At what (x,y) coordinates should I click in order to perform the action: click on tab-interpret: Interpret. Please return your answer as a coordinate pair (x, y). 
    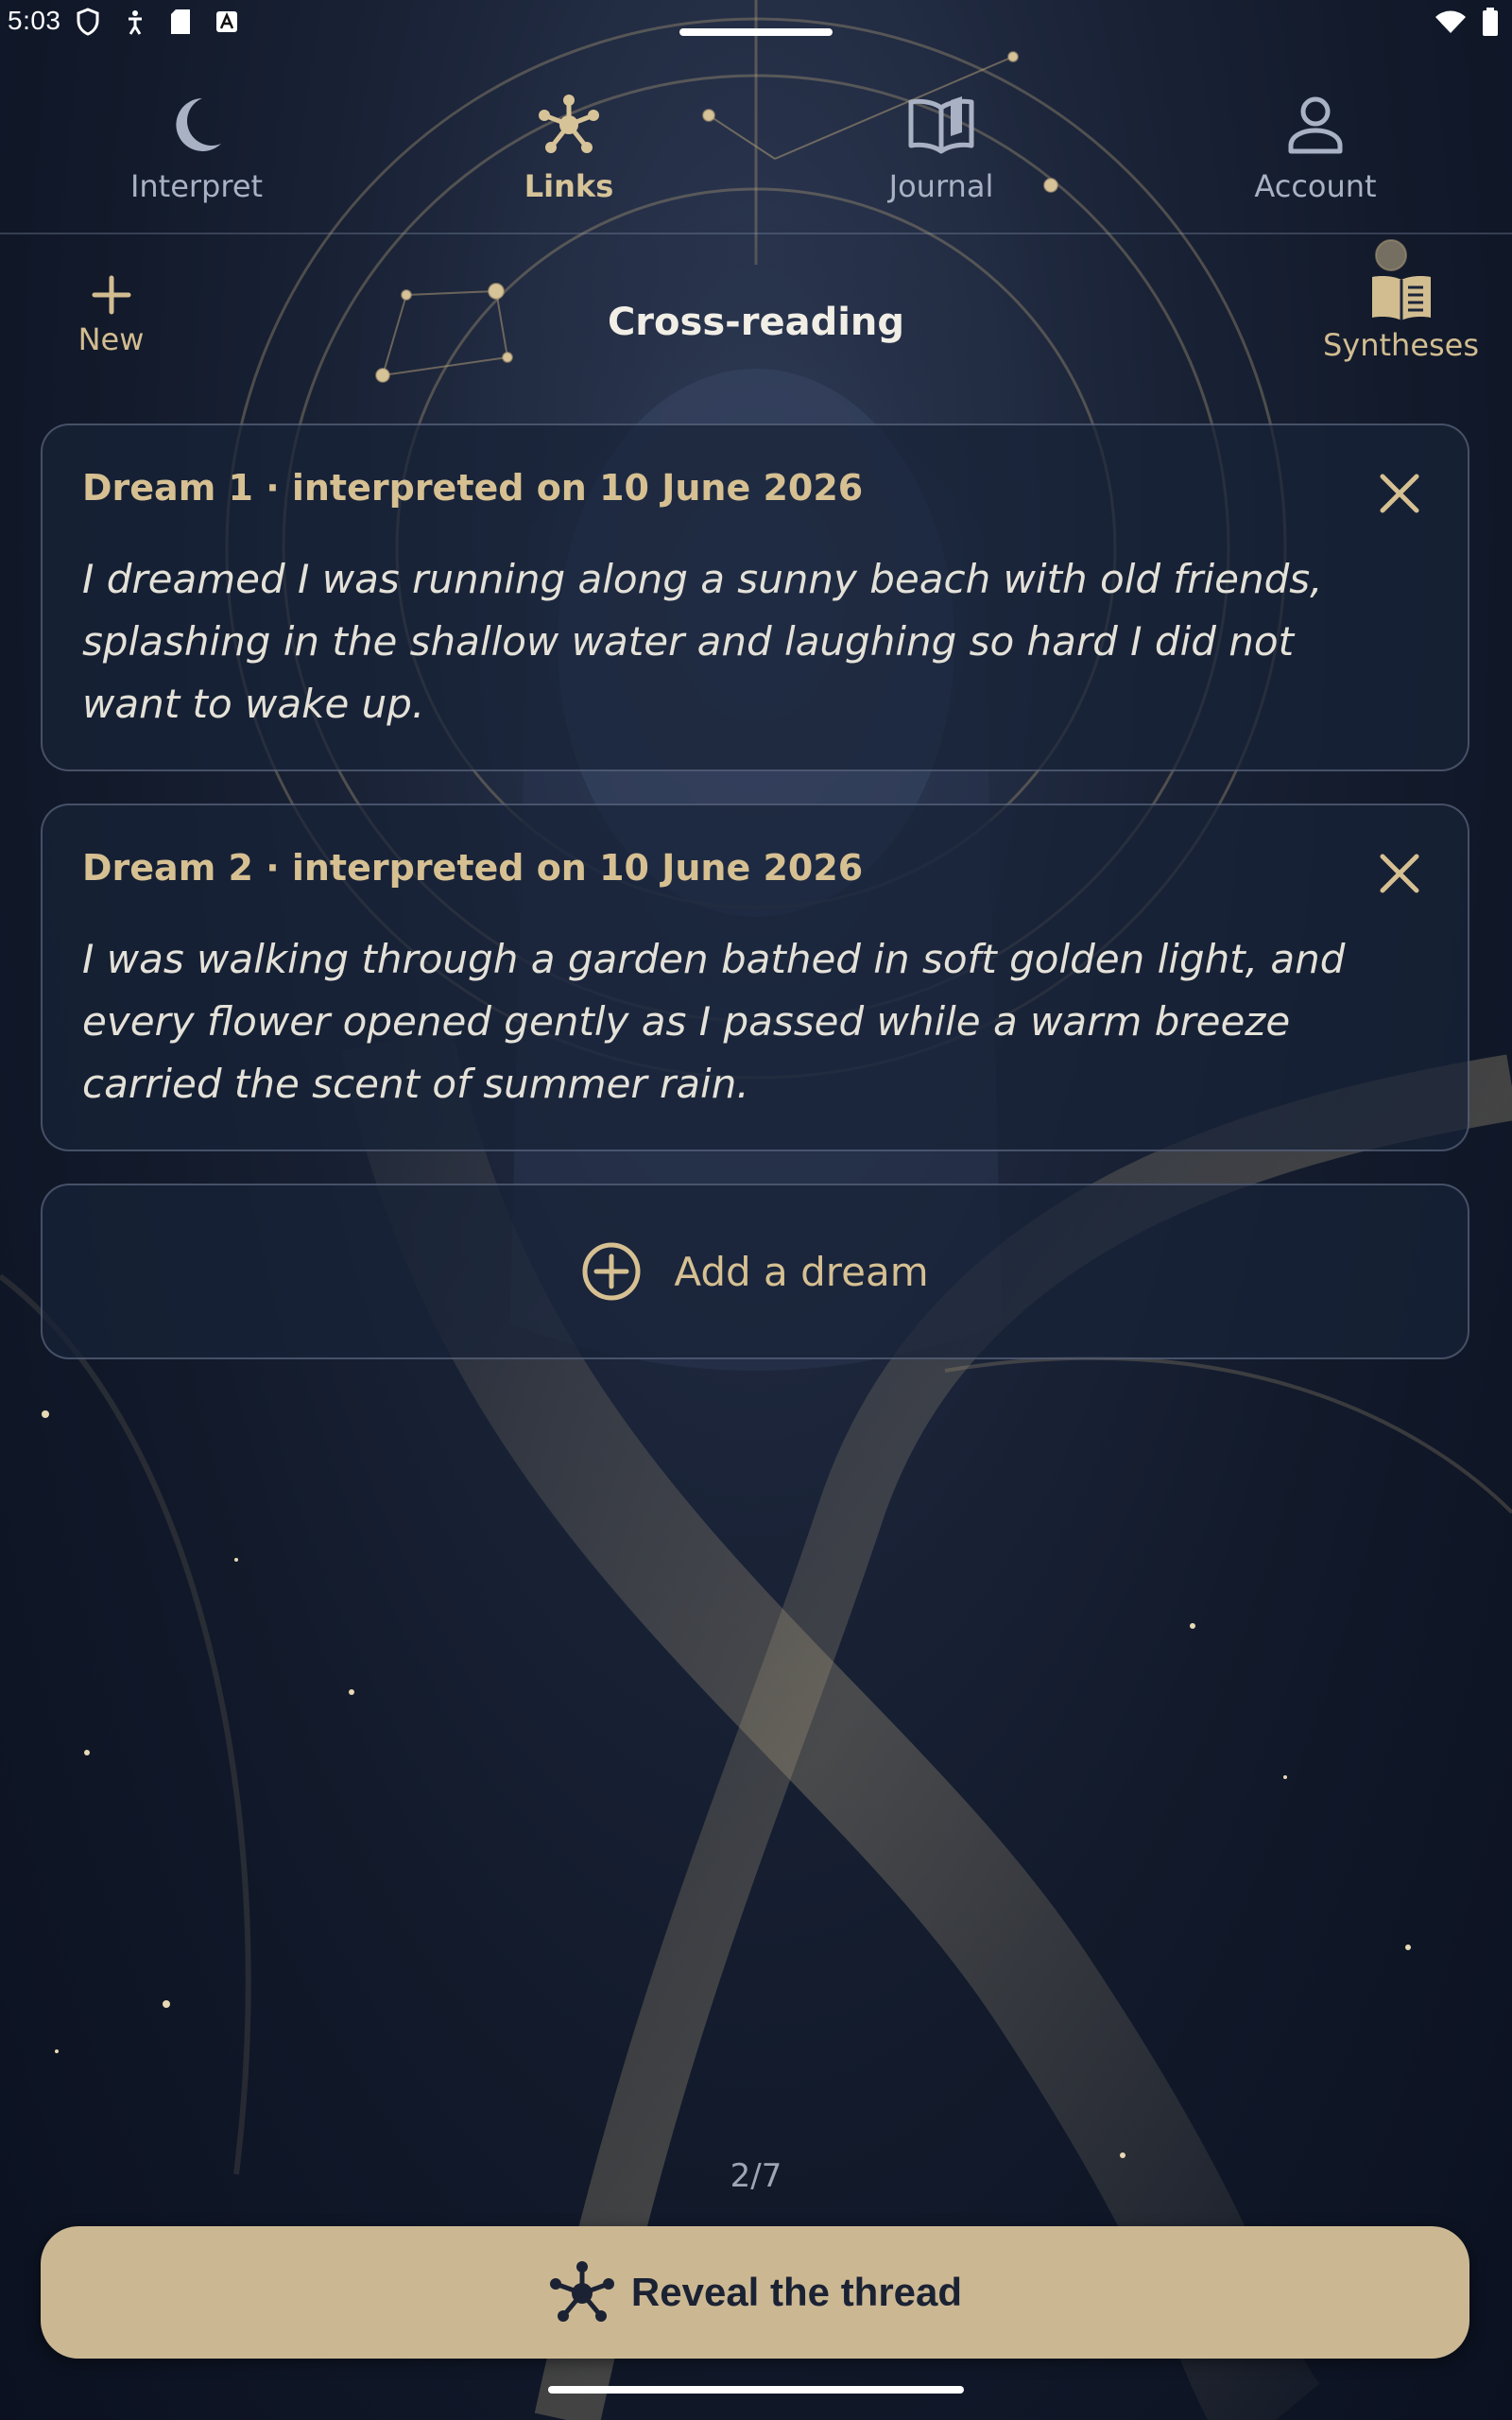
    Looking at the image, I should click on (196, 140).